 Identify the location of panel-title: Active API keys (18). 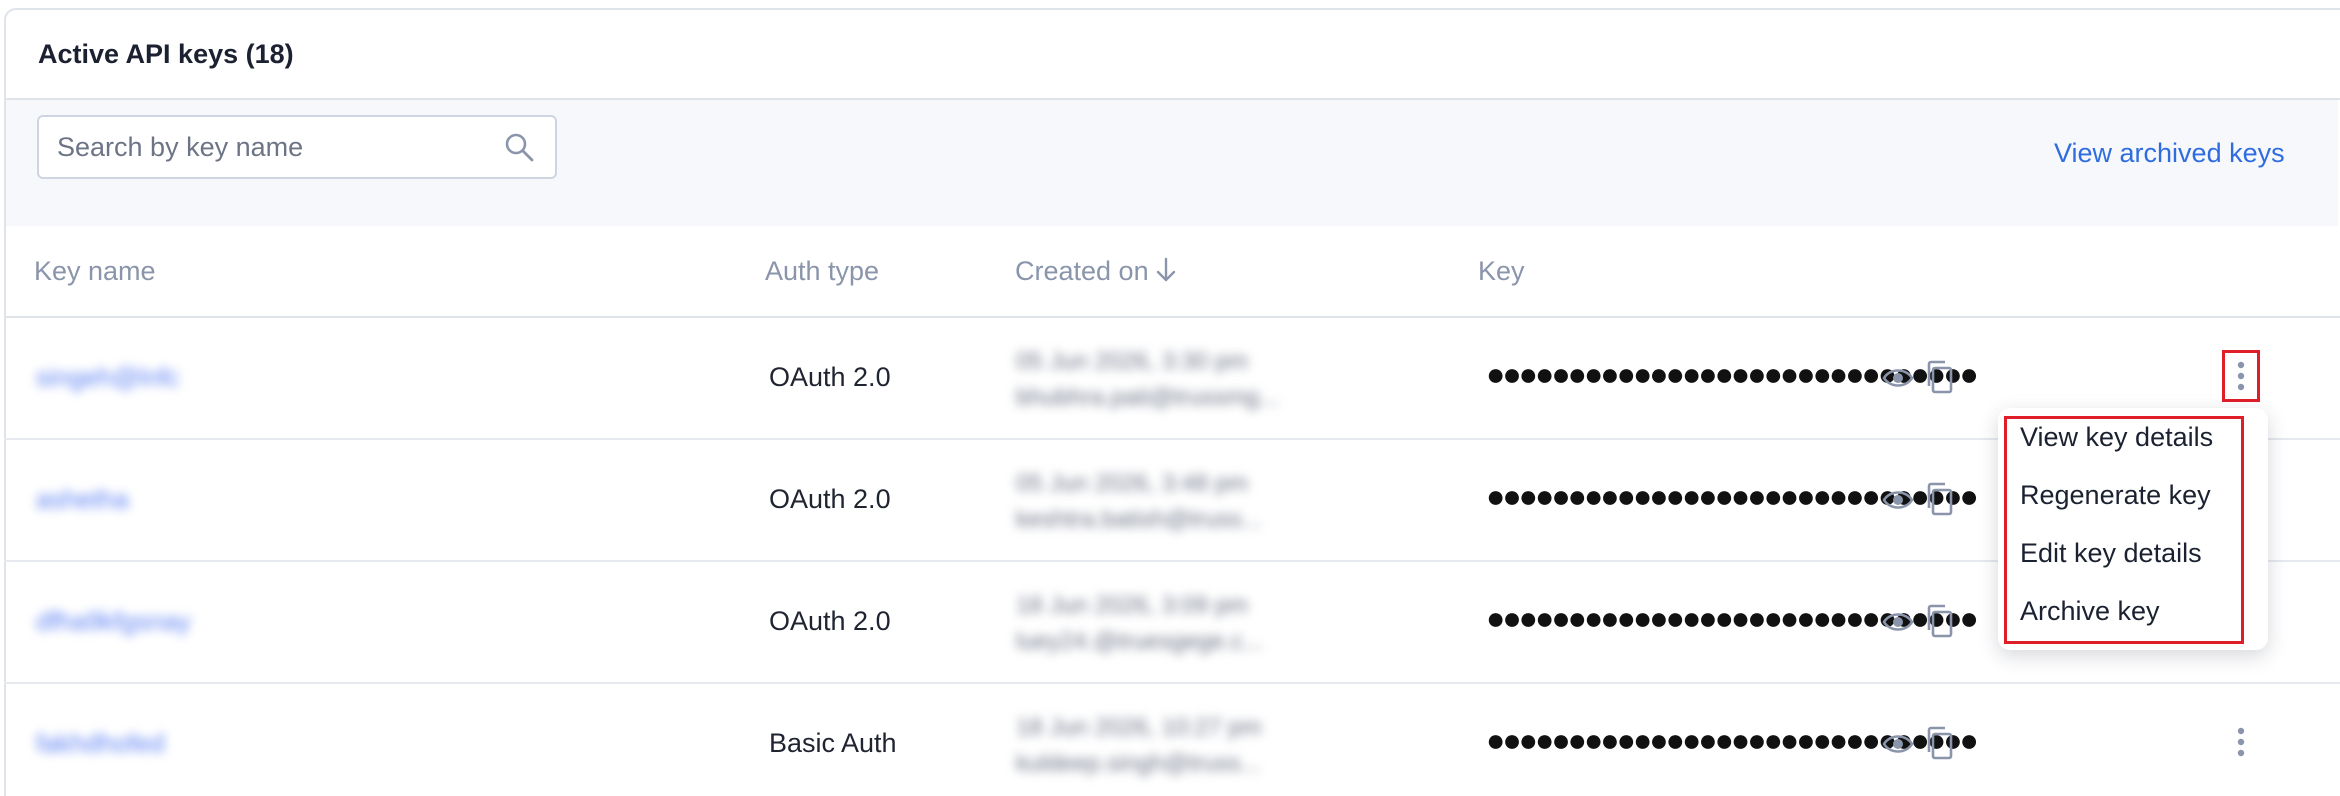
(166, 53).